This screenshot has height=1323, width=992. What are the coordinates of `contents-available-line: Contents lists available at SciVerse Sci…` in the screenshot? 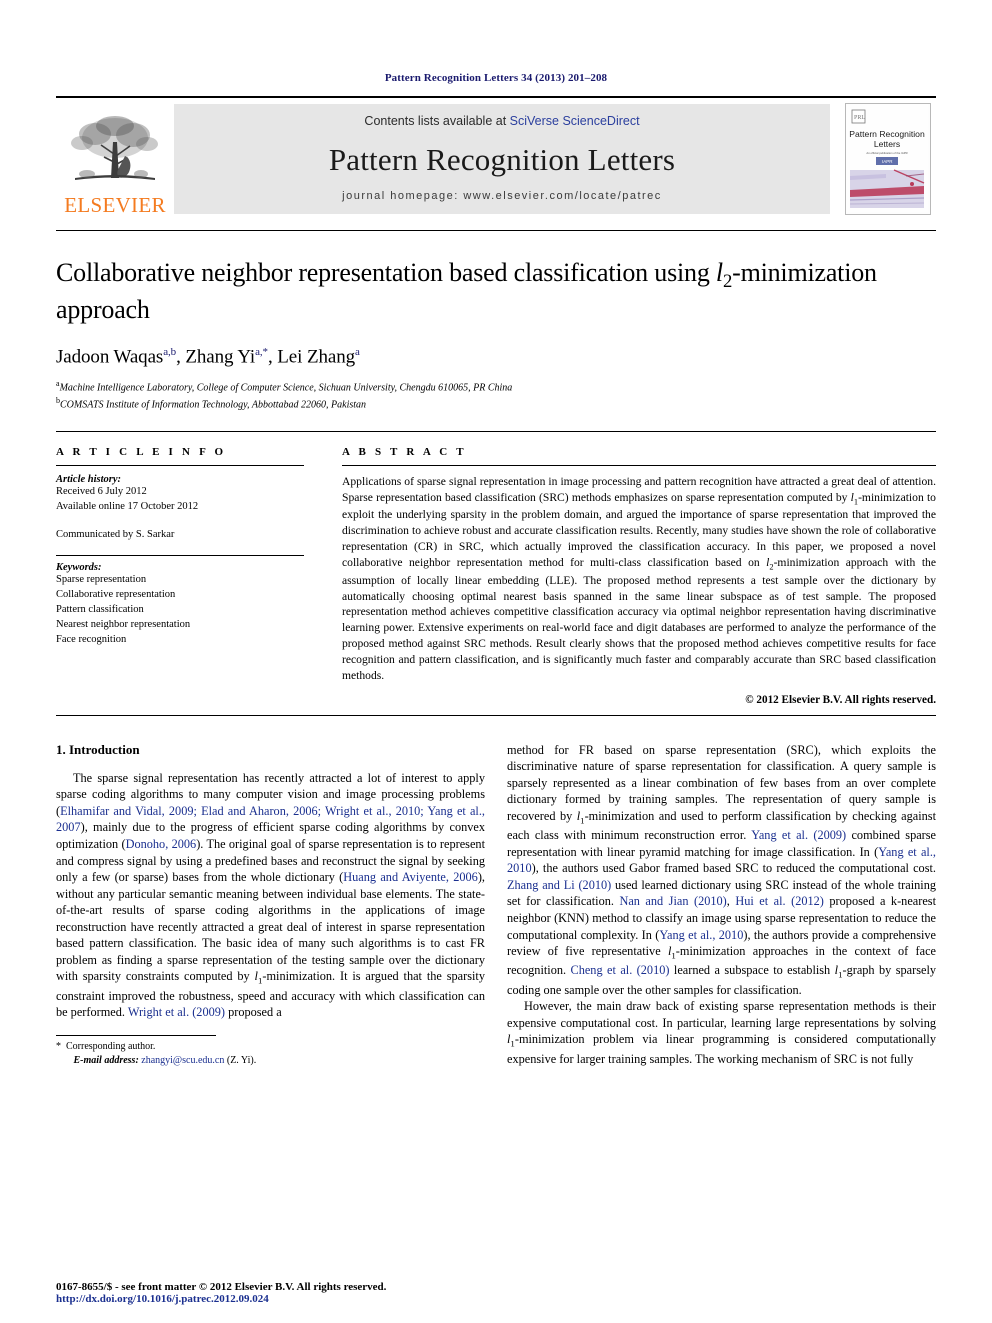 It's located at (501, 121).